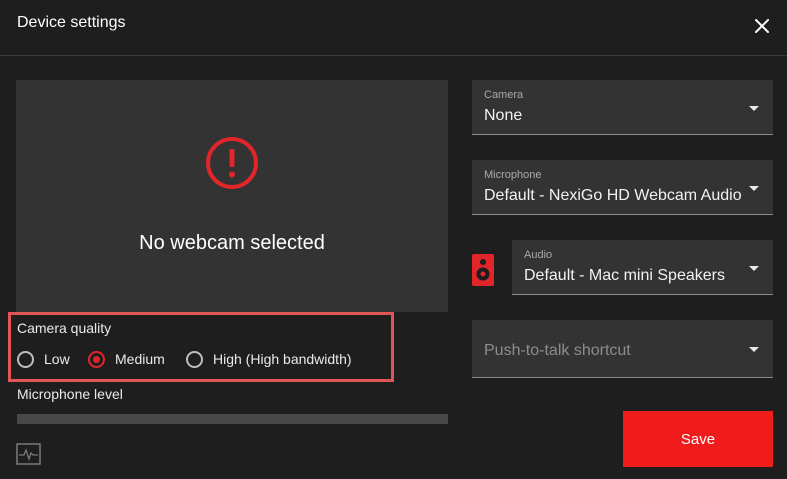  What do you see at coordinates (538, 255) in the screenshot?
I see `audio-select-label: Audio` at bounding box center [538, 255].